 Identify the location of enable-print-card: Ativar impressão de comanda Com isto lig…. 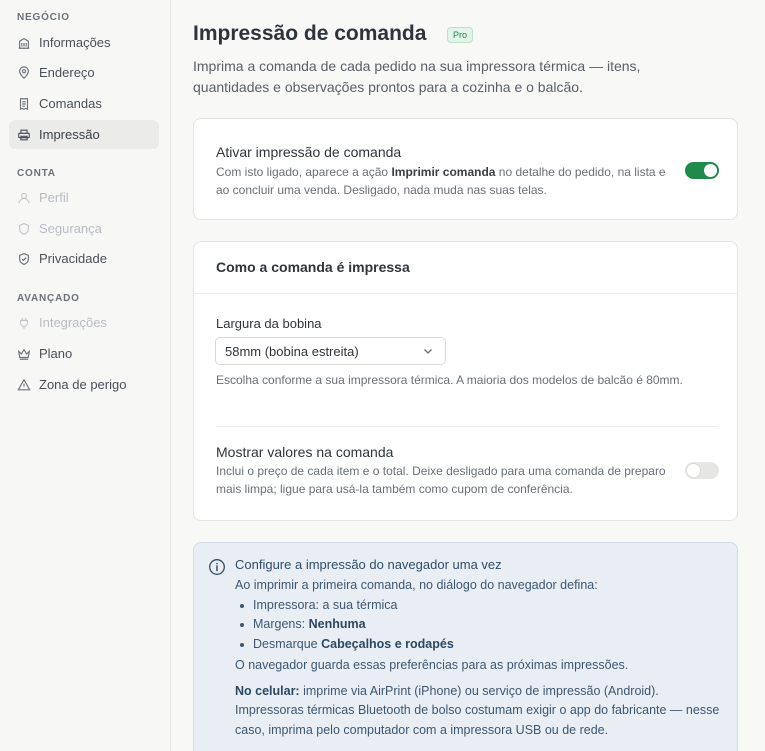
(465, 169).